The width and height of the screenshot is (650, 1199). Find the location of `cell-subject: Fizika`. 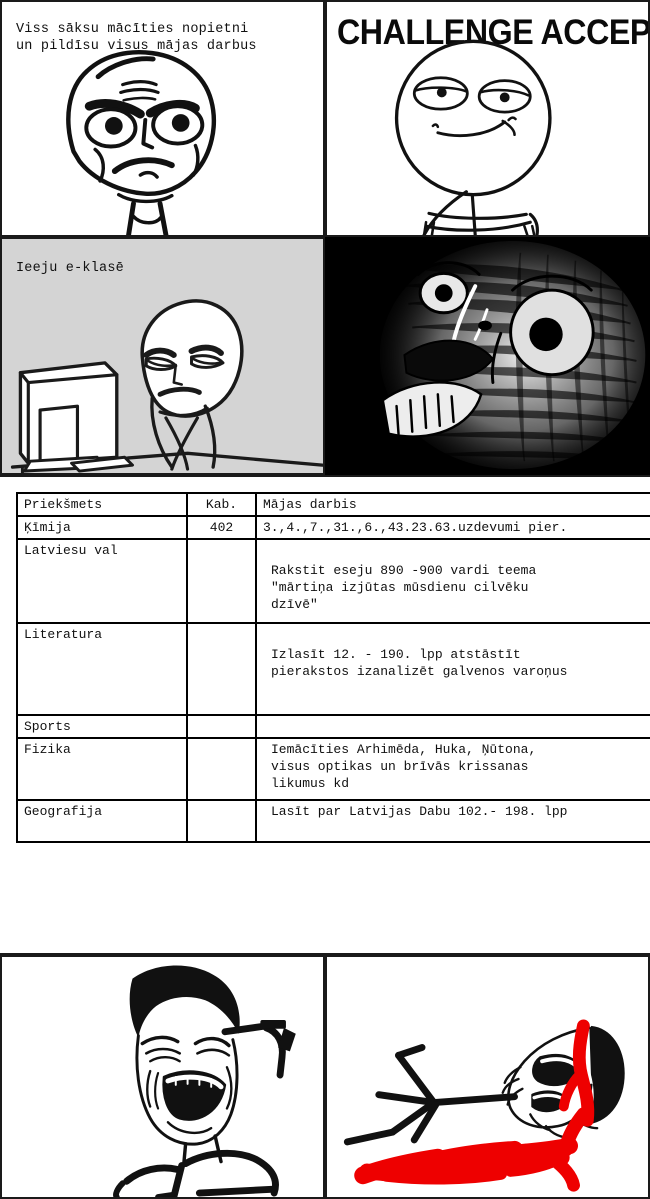

cell-subject: Fizika is located at coordinates (102, 769).